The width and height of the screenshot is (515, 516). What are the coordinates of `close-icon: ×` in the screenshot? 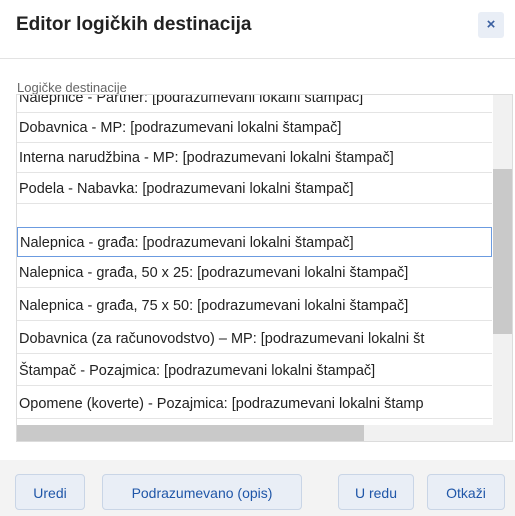 It's located at (491, 24).